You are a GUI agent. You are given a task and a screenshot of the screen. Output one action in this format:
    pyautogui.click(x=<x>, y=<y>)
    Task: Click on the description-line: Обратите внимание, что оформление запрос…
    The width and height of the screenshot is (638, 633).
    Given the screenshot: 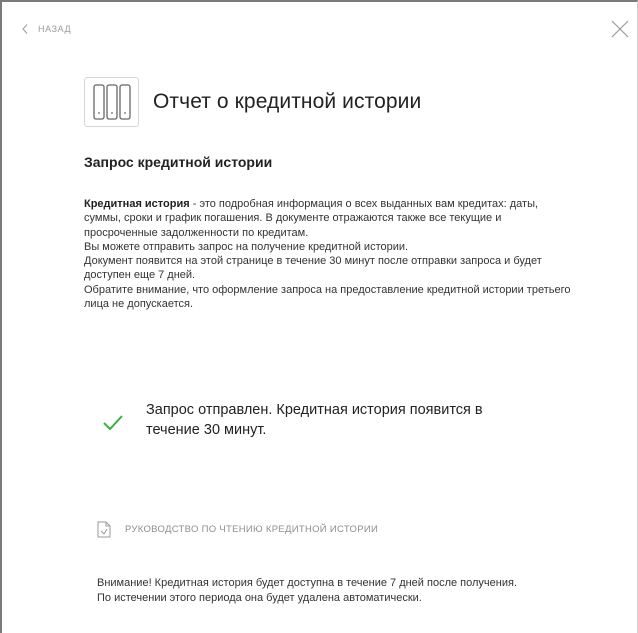 What is the action you would take?
    pyautogui.click(x=327, y=297)
    